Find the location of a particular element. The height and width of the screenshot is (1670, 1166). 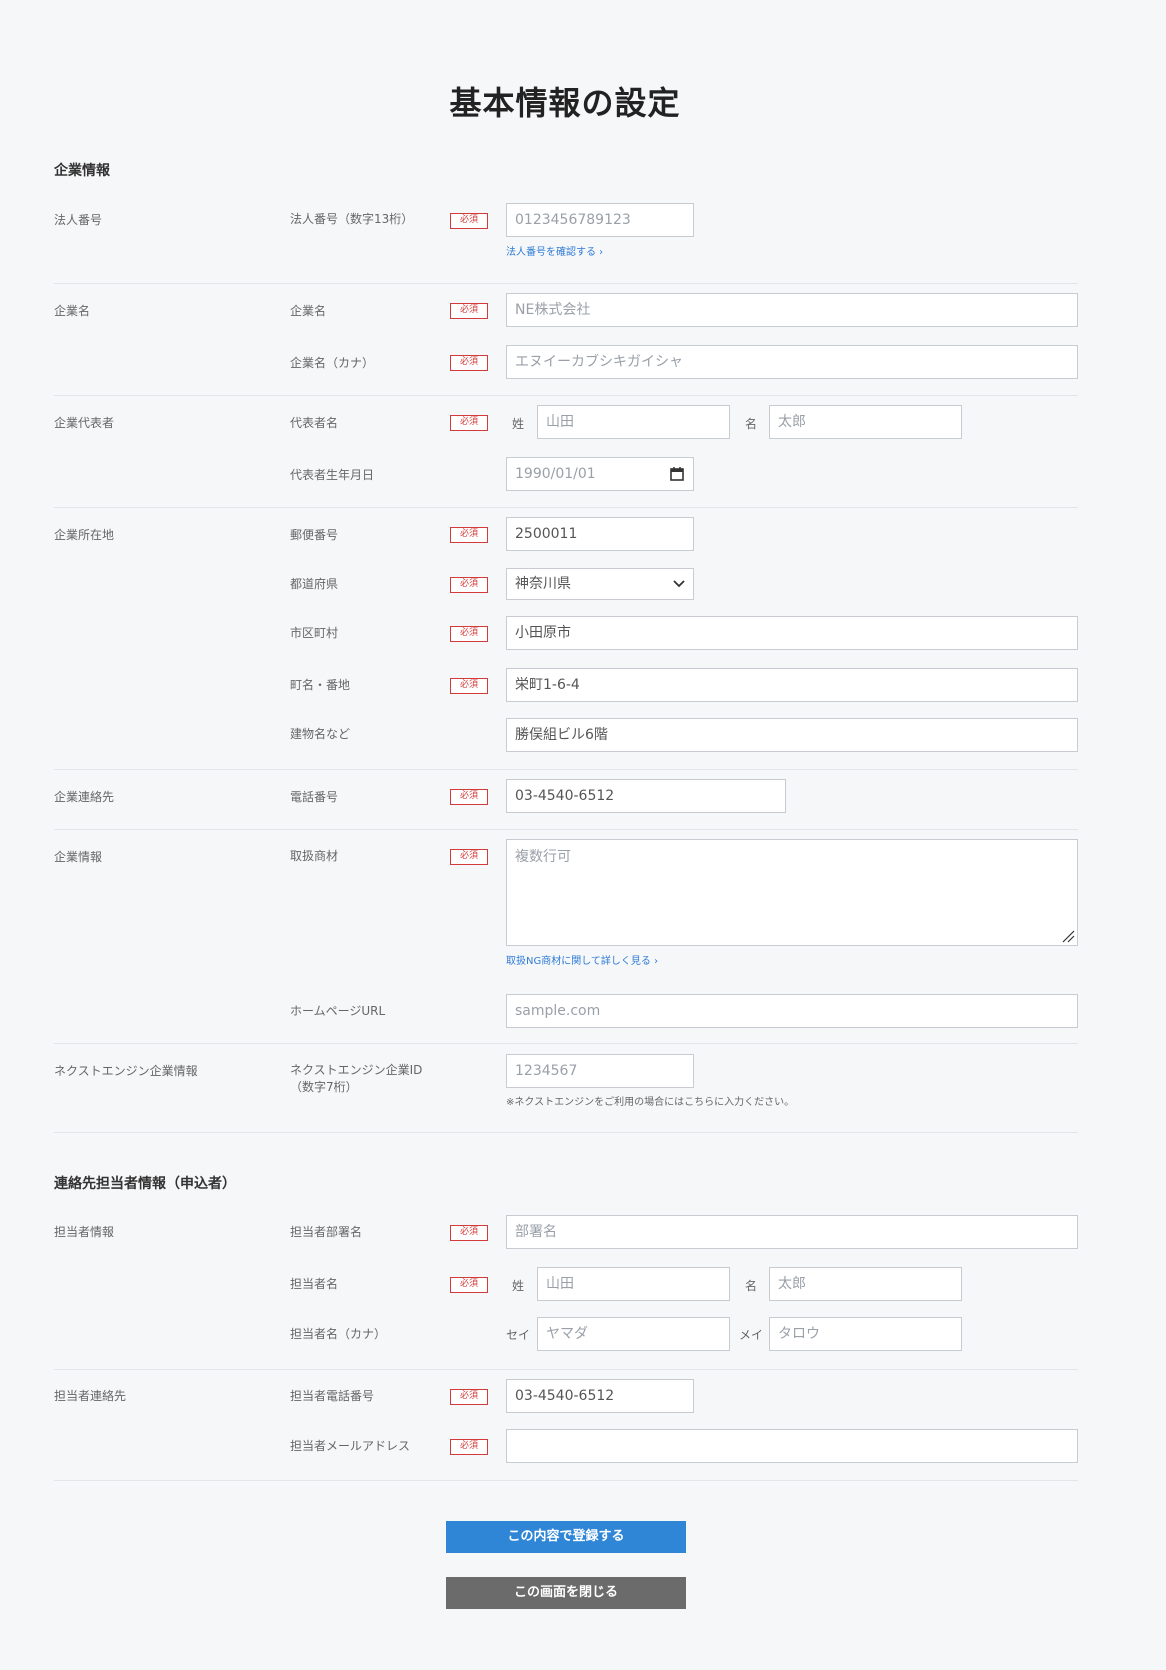

group-label-company-contact: 企業連絡先 is located at coordinates (84, 797).